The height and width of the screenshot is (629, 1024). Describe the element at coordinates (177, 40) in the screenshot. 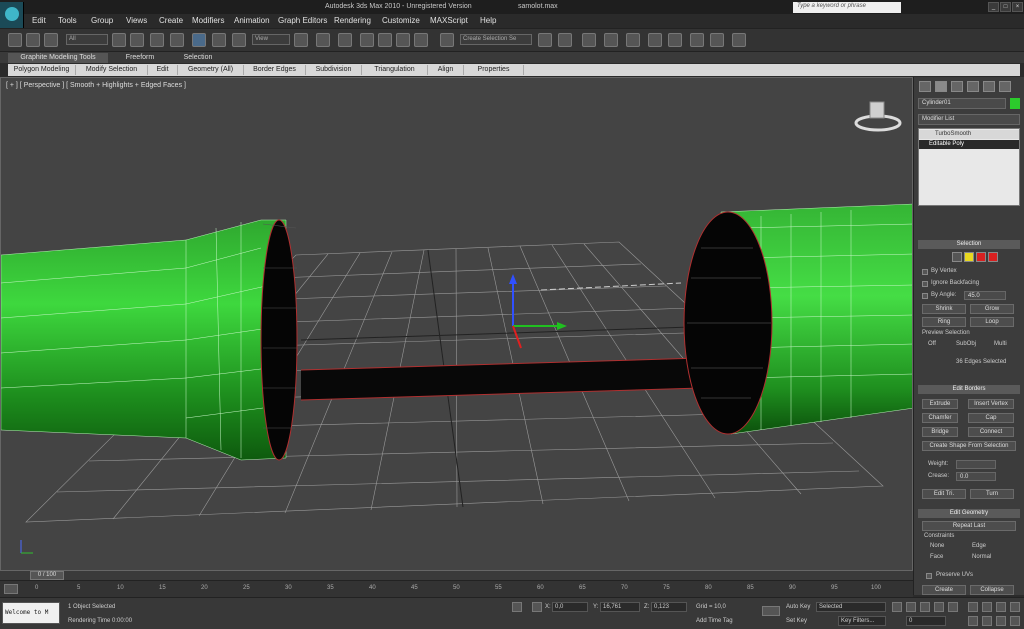

I see `window-crossing-icon` at that location.